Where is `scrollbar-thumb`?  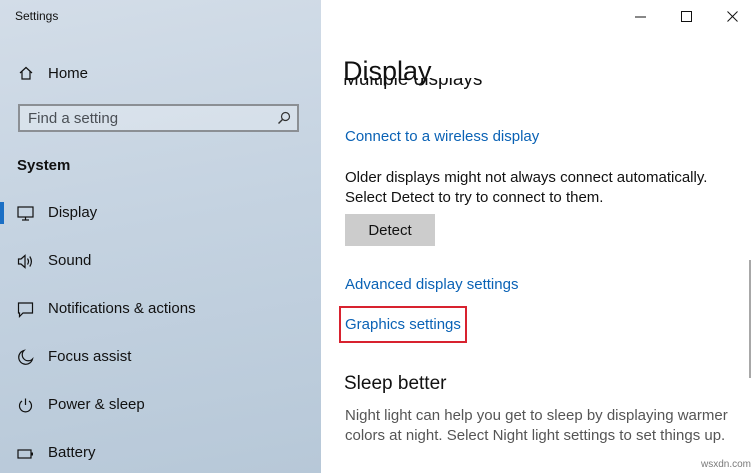 scrollbar-thumb is located at coordinates (750, 319).